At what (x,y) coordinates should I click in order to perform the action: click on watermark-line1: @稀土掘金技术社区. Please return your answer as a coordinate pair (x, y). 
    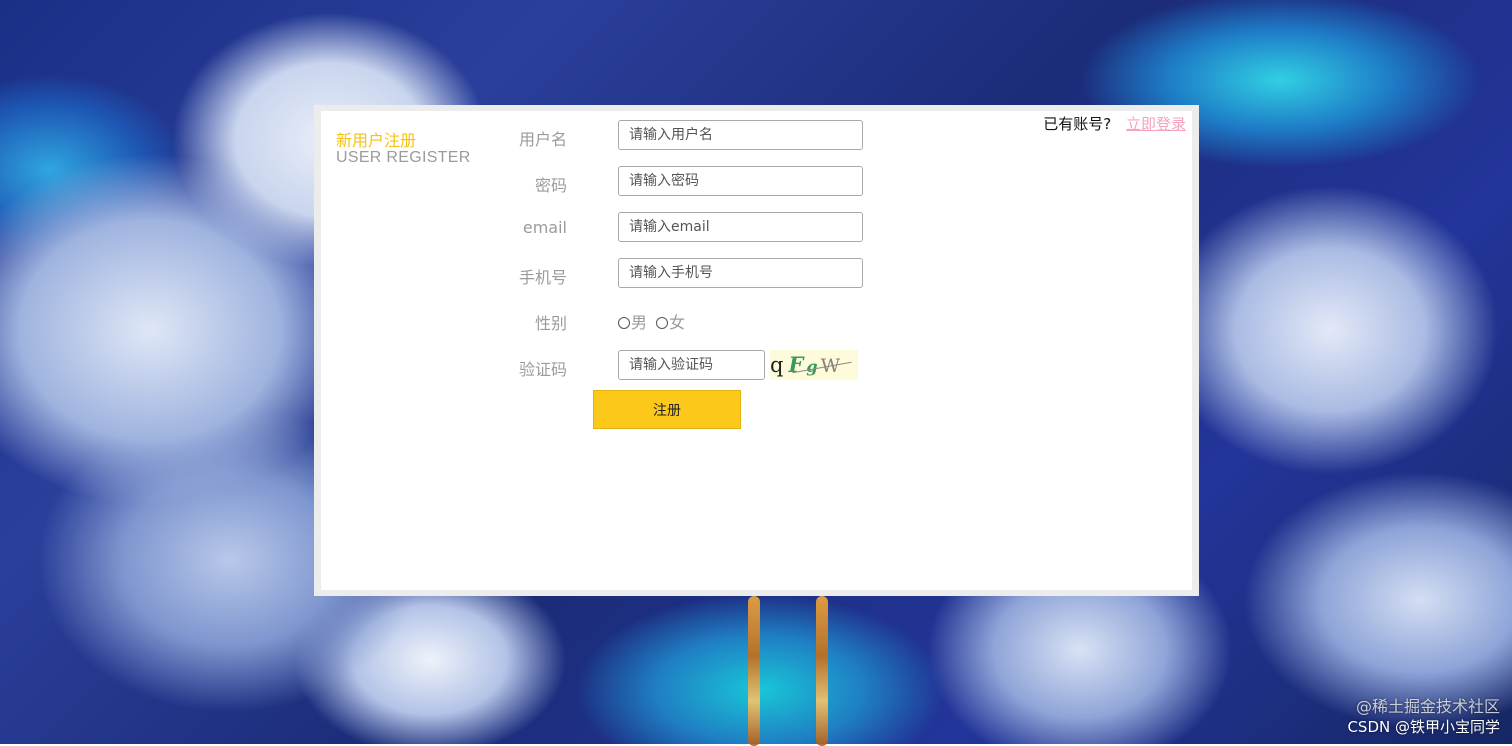
    Looking at the image, I should click on (1423, 706).